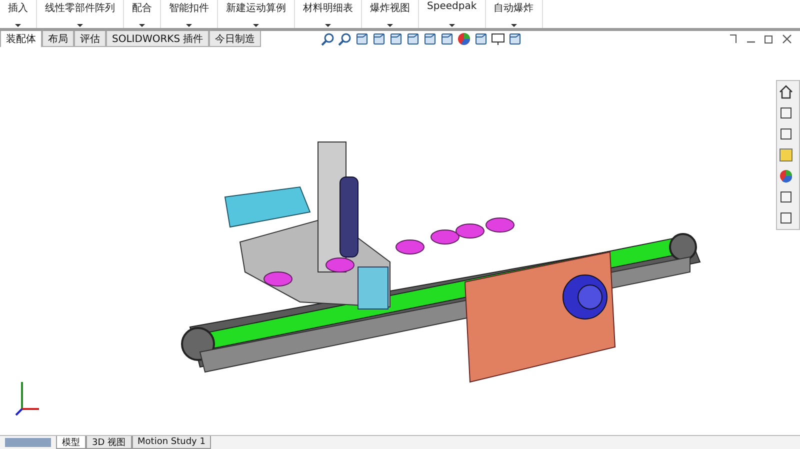 This screenshot has height=449, width=800. I want to click on ribbon-tab: 装配体, so click(21, 39).